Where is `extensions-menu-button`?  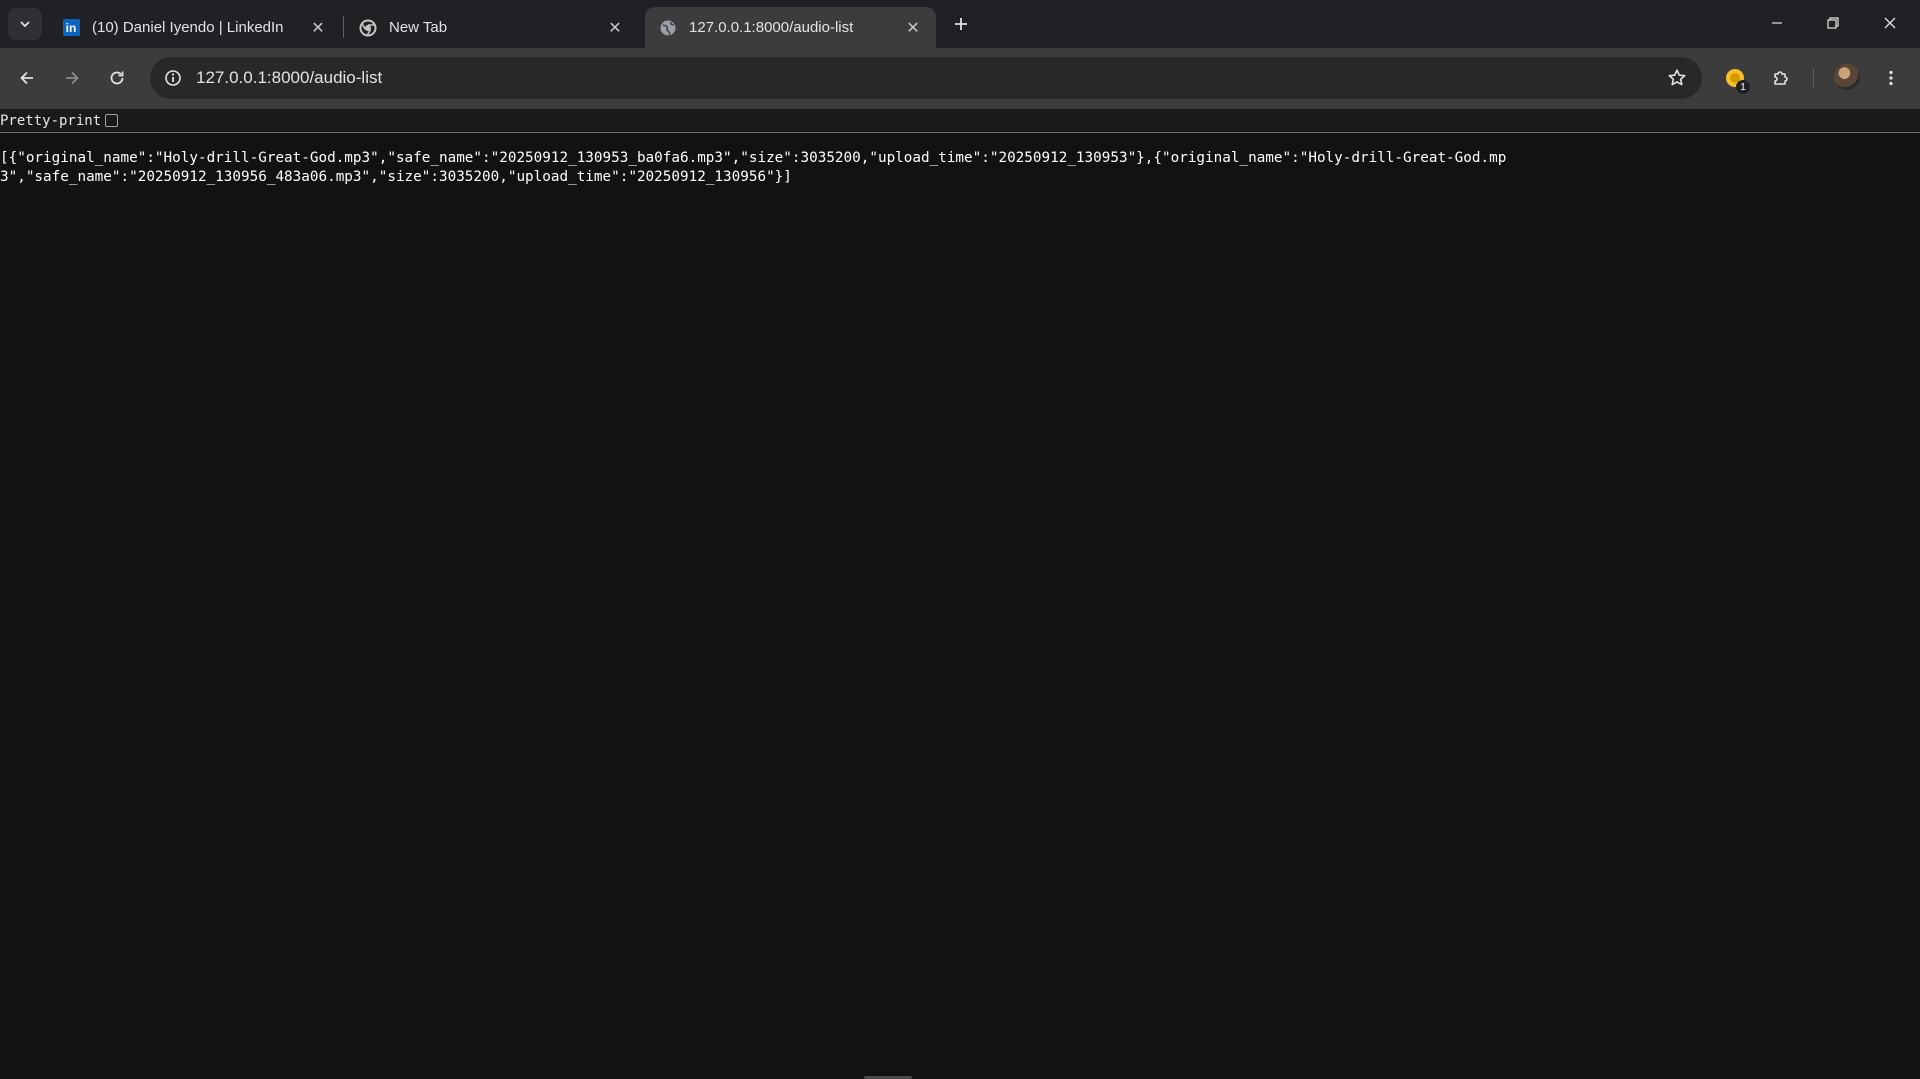
extensions-menu-button is located at coordinates (1781, 78).